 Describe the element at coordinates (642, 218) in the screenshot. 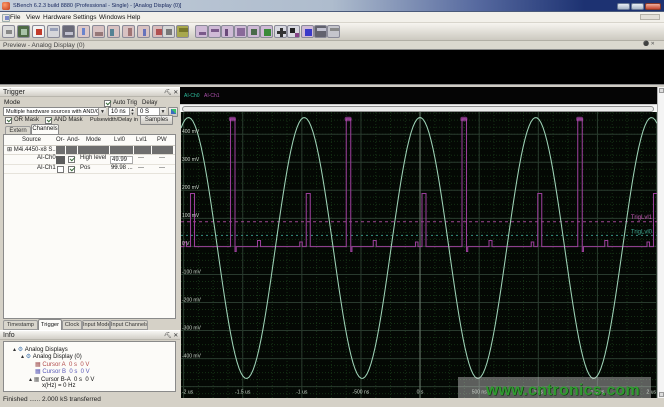

I see `svg-text: TrigLvl1` at that location.